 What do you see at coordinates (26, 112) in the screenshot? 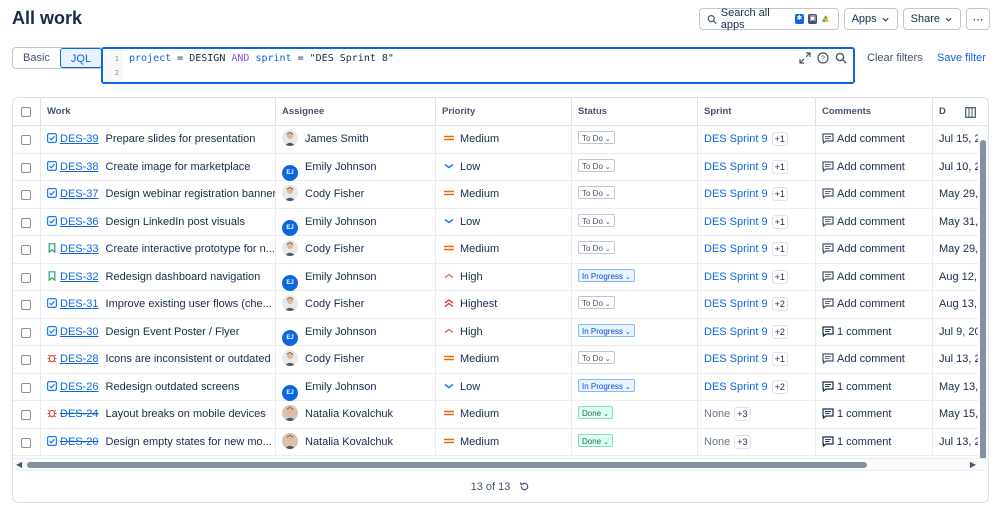
I see `select-all-checkbox` at bounding box center [26, 112].